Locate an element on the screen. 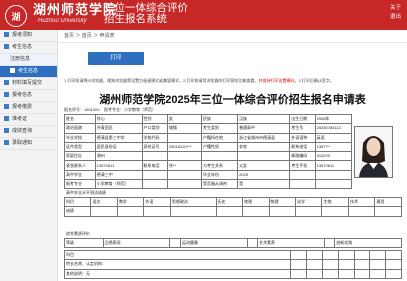  exit-link: 退出 is located at coordinates (395, 17).